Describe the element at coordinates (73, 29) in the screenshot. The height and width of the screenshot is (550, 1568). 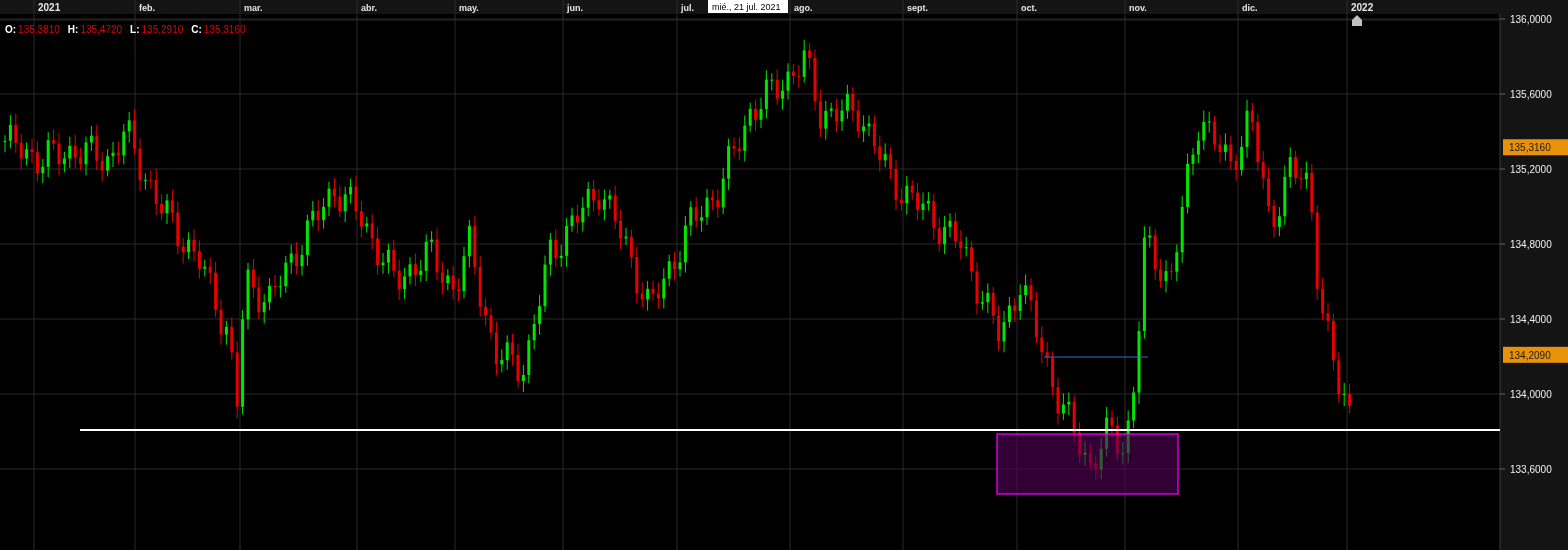
I see `ohlc-key: H:` at that location.